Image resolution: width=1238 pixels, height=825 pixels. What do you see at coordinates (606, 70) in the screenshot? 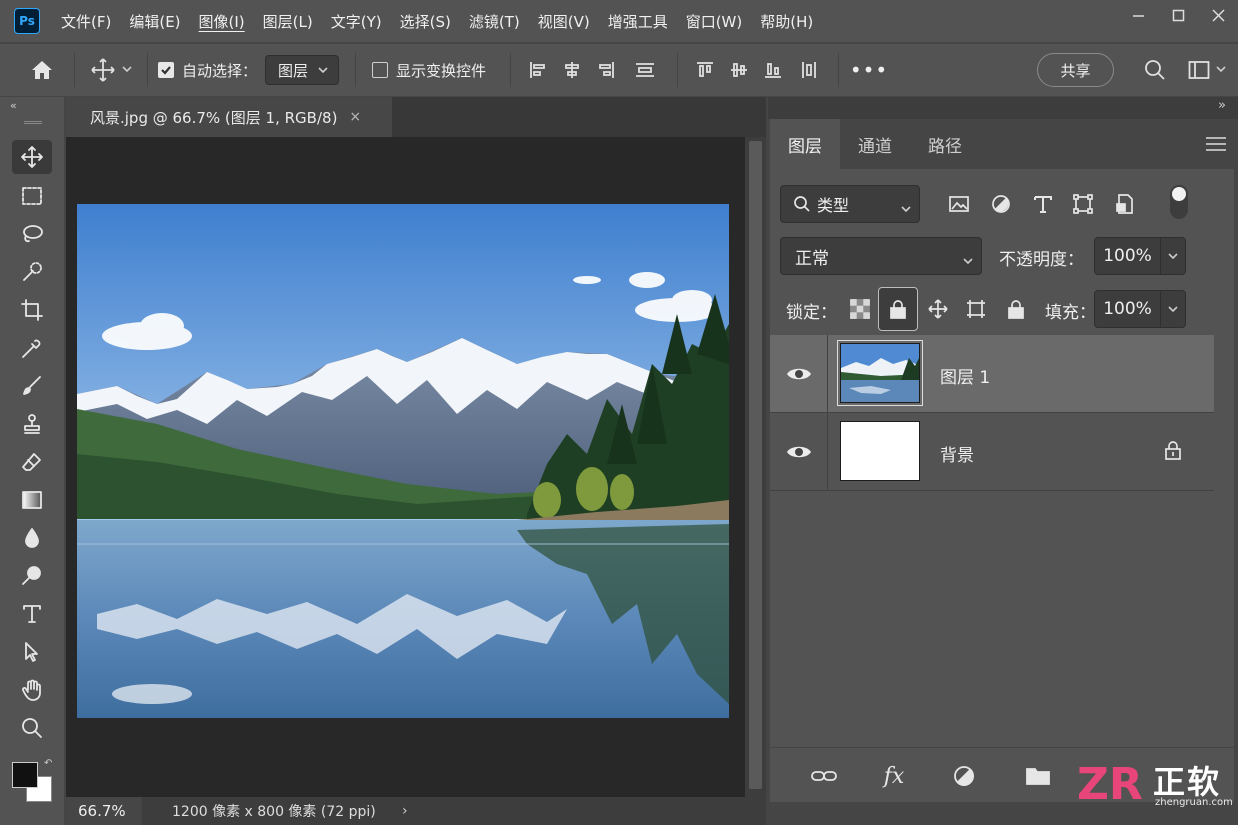
I see `align-right-button` at bounding box center [606, 70].